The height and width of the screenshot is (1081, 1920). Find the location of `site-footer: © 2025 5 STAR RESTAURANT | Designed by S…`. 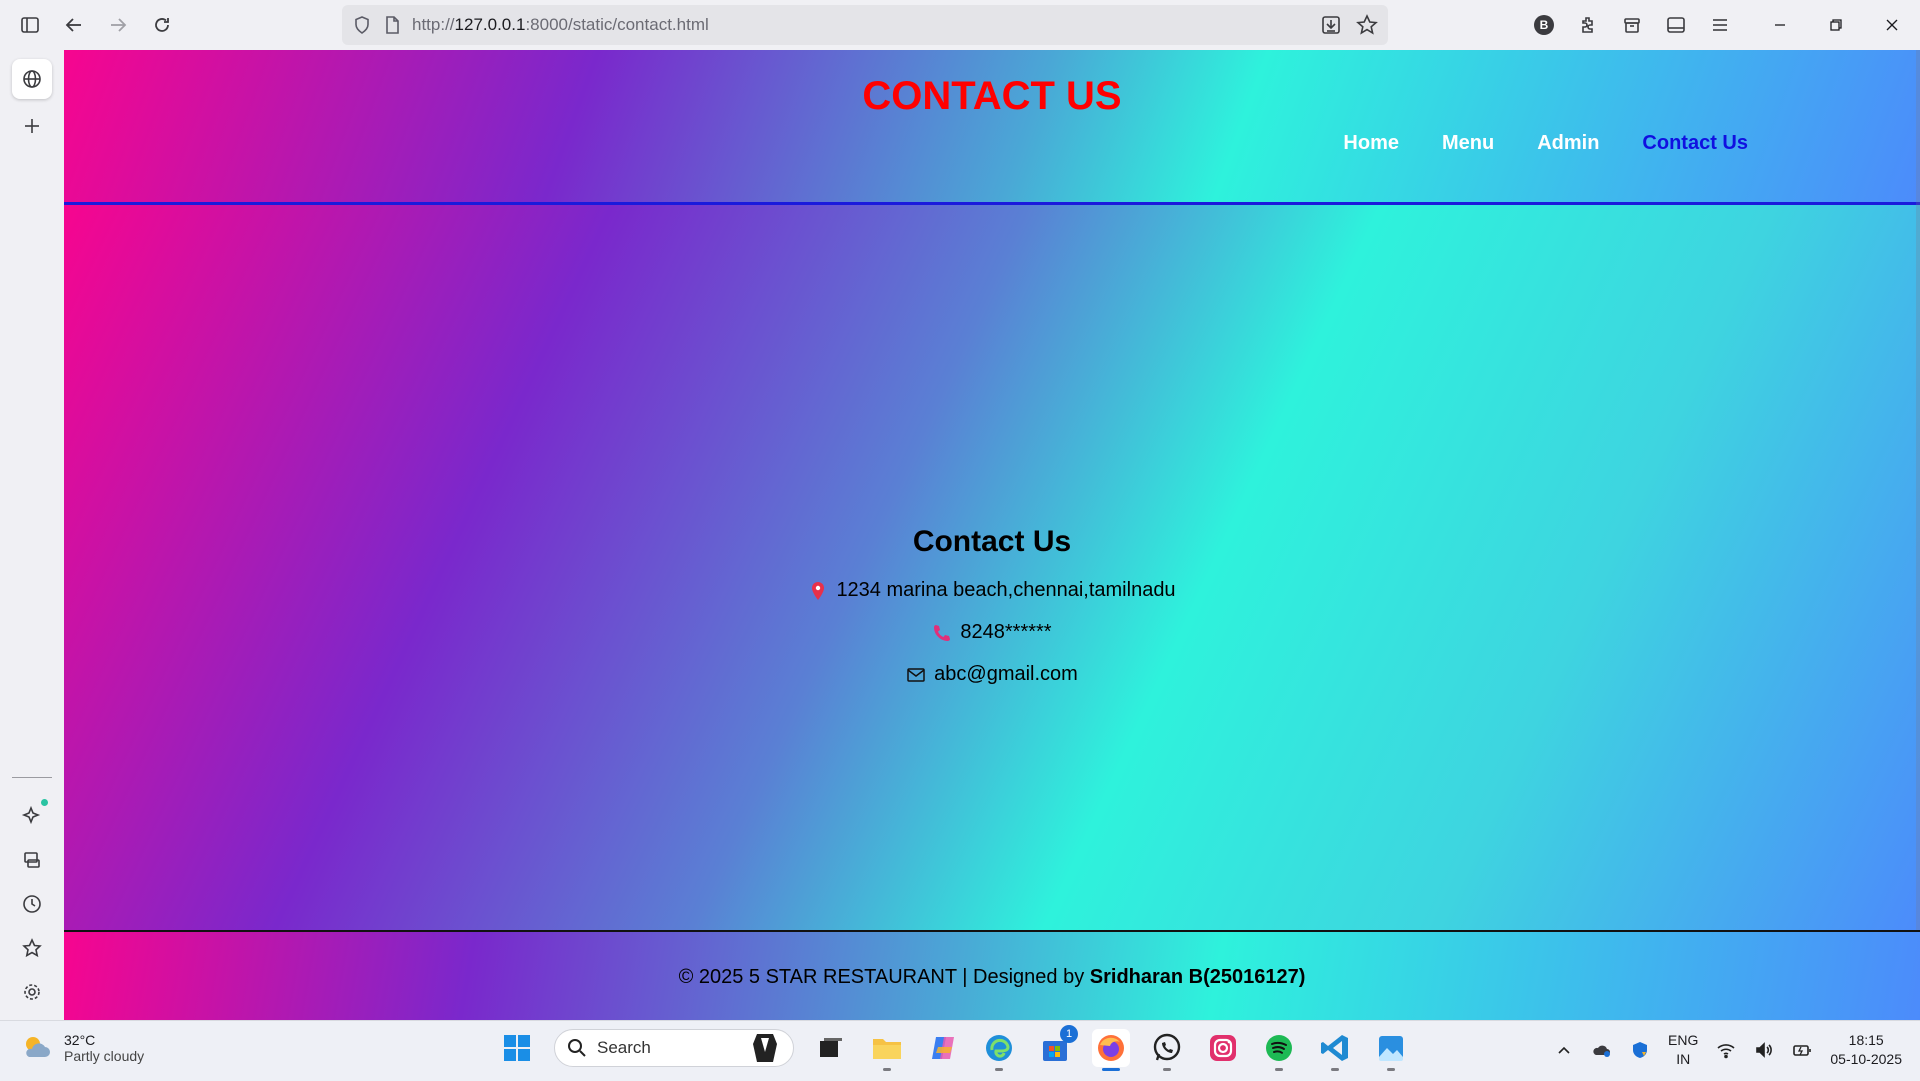

site-footer: © 2025 5 STAR RESTAURANT | Designed by S… is located at coordinates (992, 976).